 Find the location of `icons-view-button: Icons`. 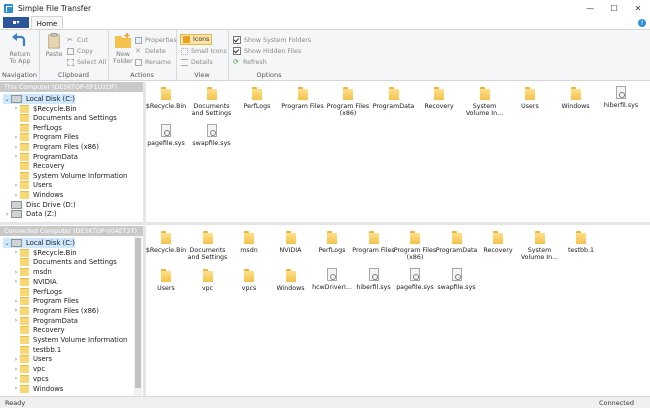

icons-view-button: Icons is located at coordinates (196, 39).